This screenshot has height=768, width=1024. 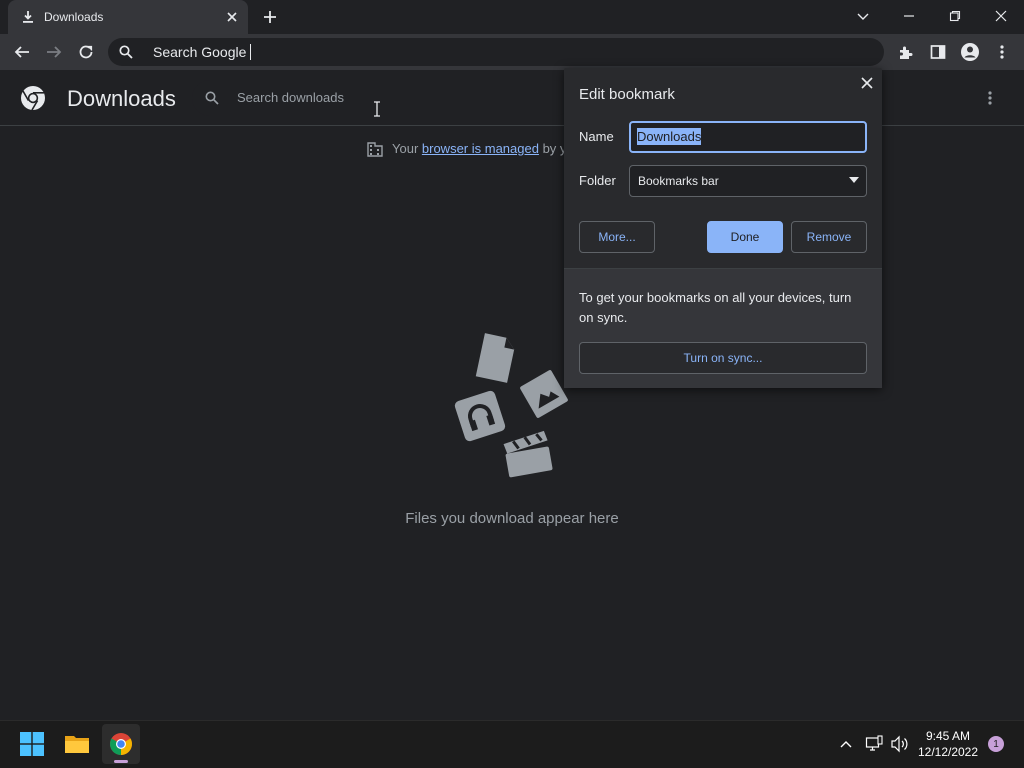 What do you see at coordinates (970, 52) in the screenshot?
I see `profile-icon` at bounding box center [970, 52].